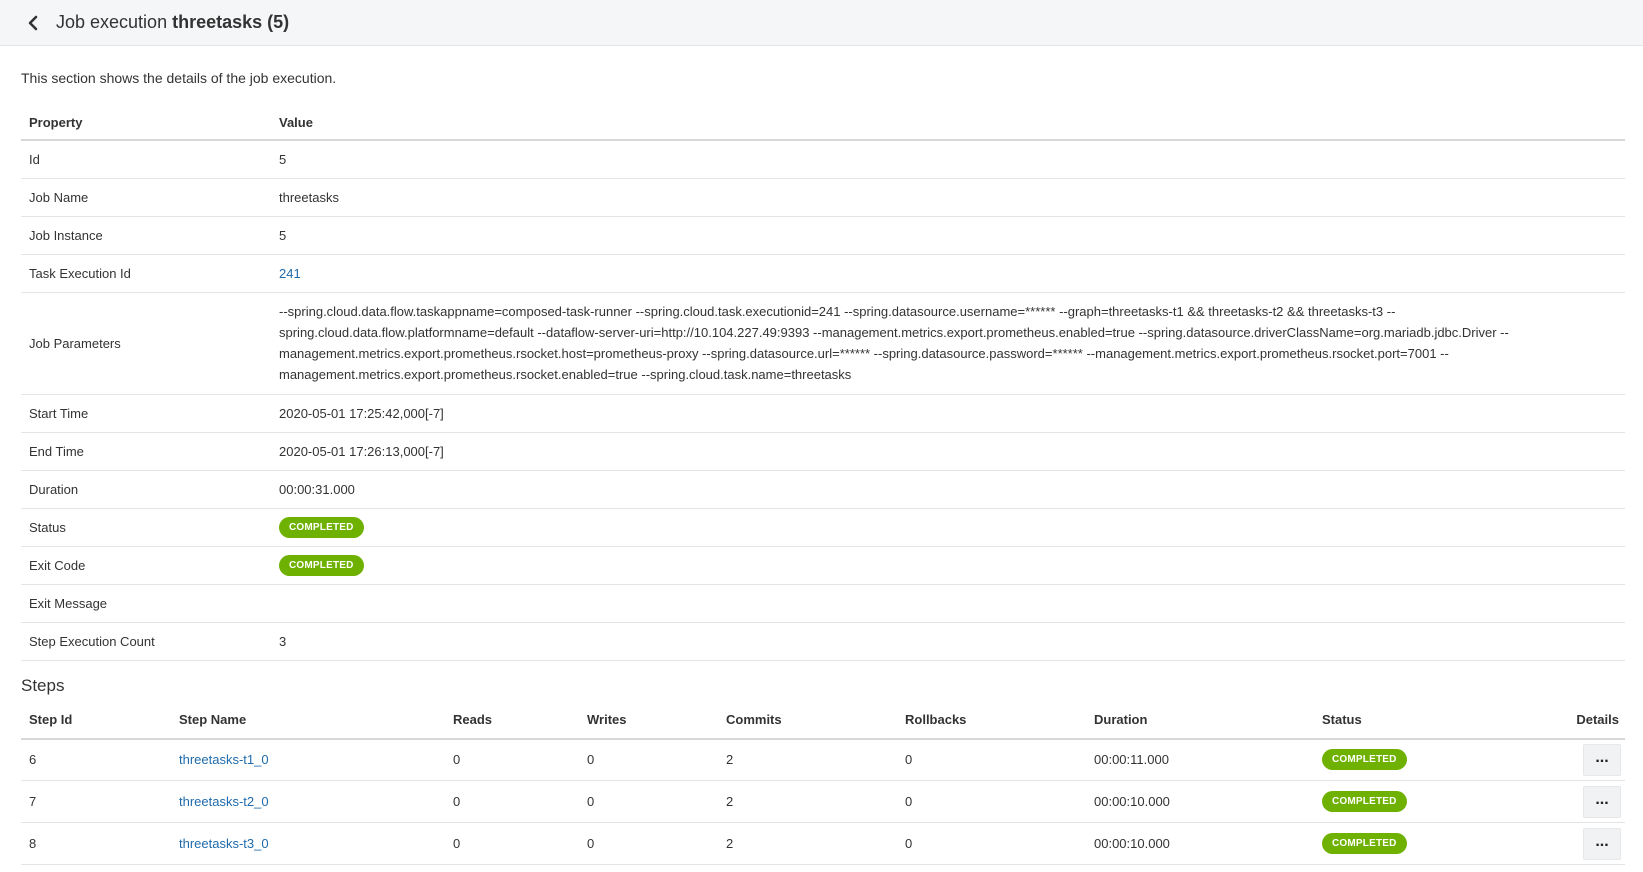 The width and height of the screenshot is (1643, 872). Describe the element at coordinates (96, 843) in the screenshot. I see `step-id-cell: 8` at that location.